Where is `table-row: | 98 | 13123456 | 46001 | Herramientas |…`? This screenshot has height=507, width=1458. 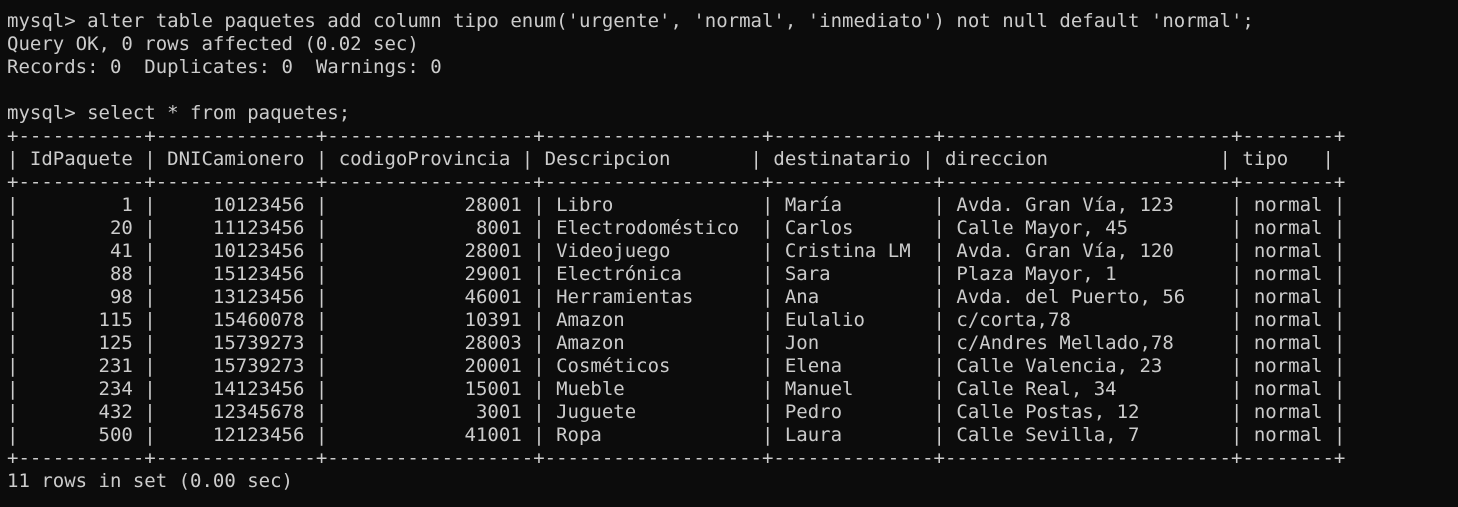 table-row: | 98 | 13123456 | 46001 | Herramientas |… is located at coordinates (676, 297).